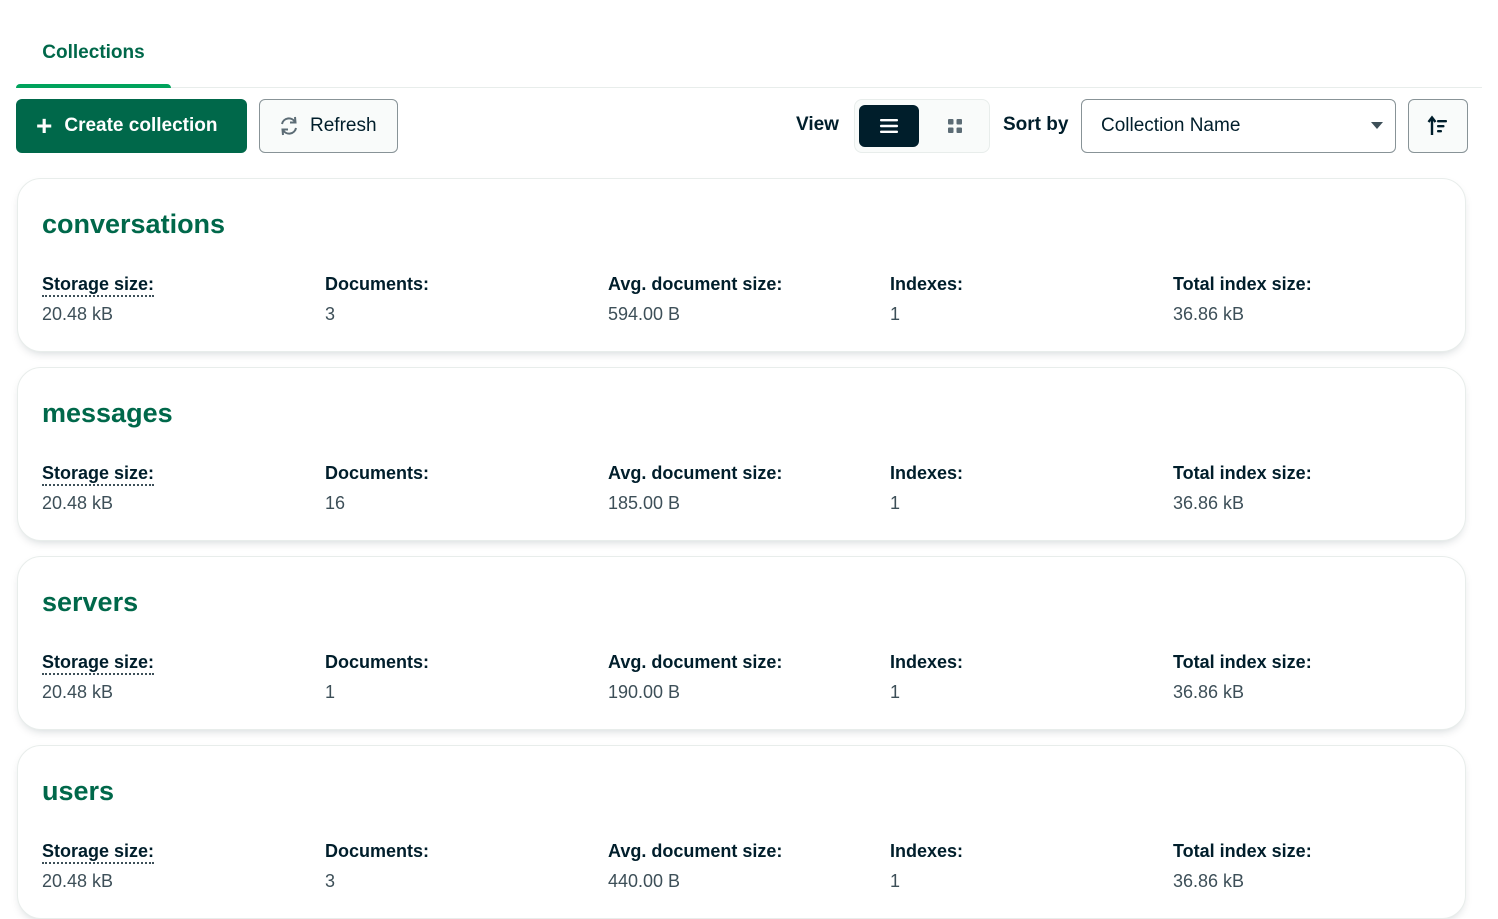 This screenshot has height=919, width=1498. I want to click on tab-bar: Collections, so click(749, 44).